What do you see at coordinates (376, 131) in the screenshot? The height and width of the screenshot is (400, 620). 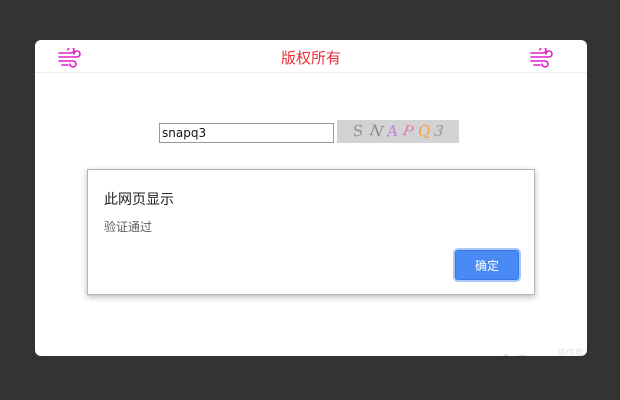 I see `captcha-char: N` at bounding box center [376, 131].